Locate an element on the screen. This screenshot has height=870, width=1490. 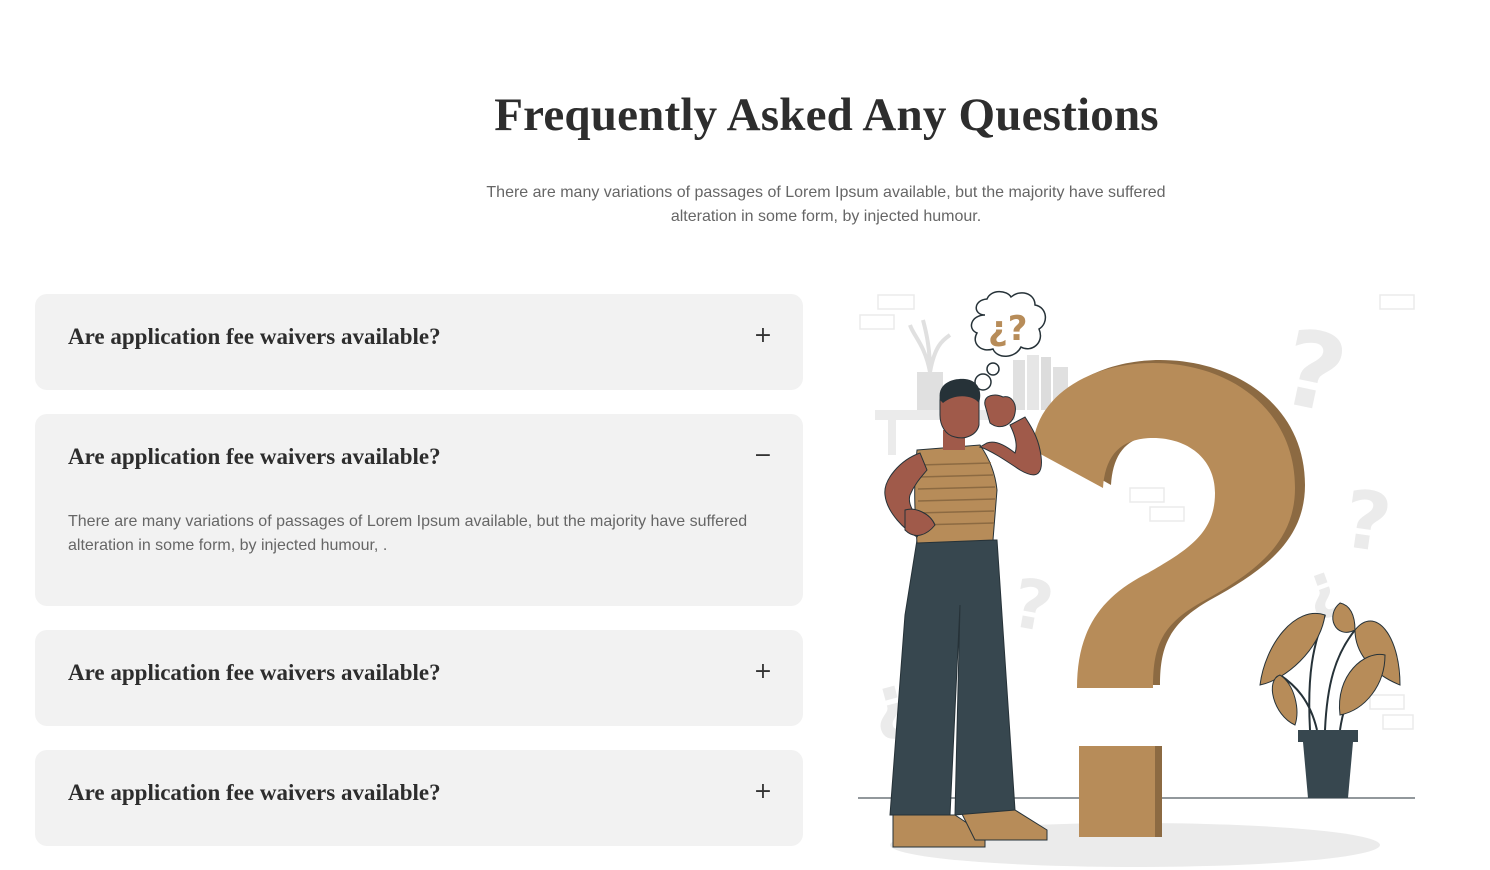
question-mark-icon is located at coordinates (1169, 598).